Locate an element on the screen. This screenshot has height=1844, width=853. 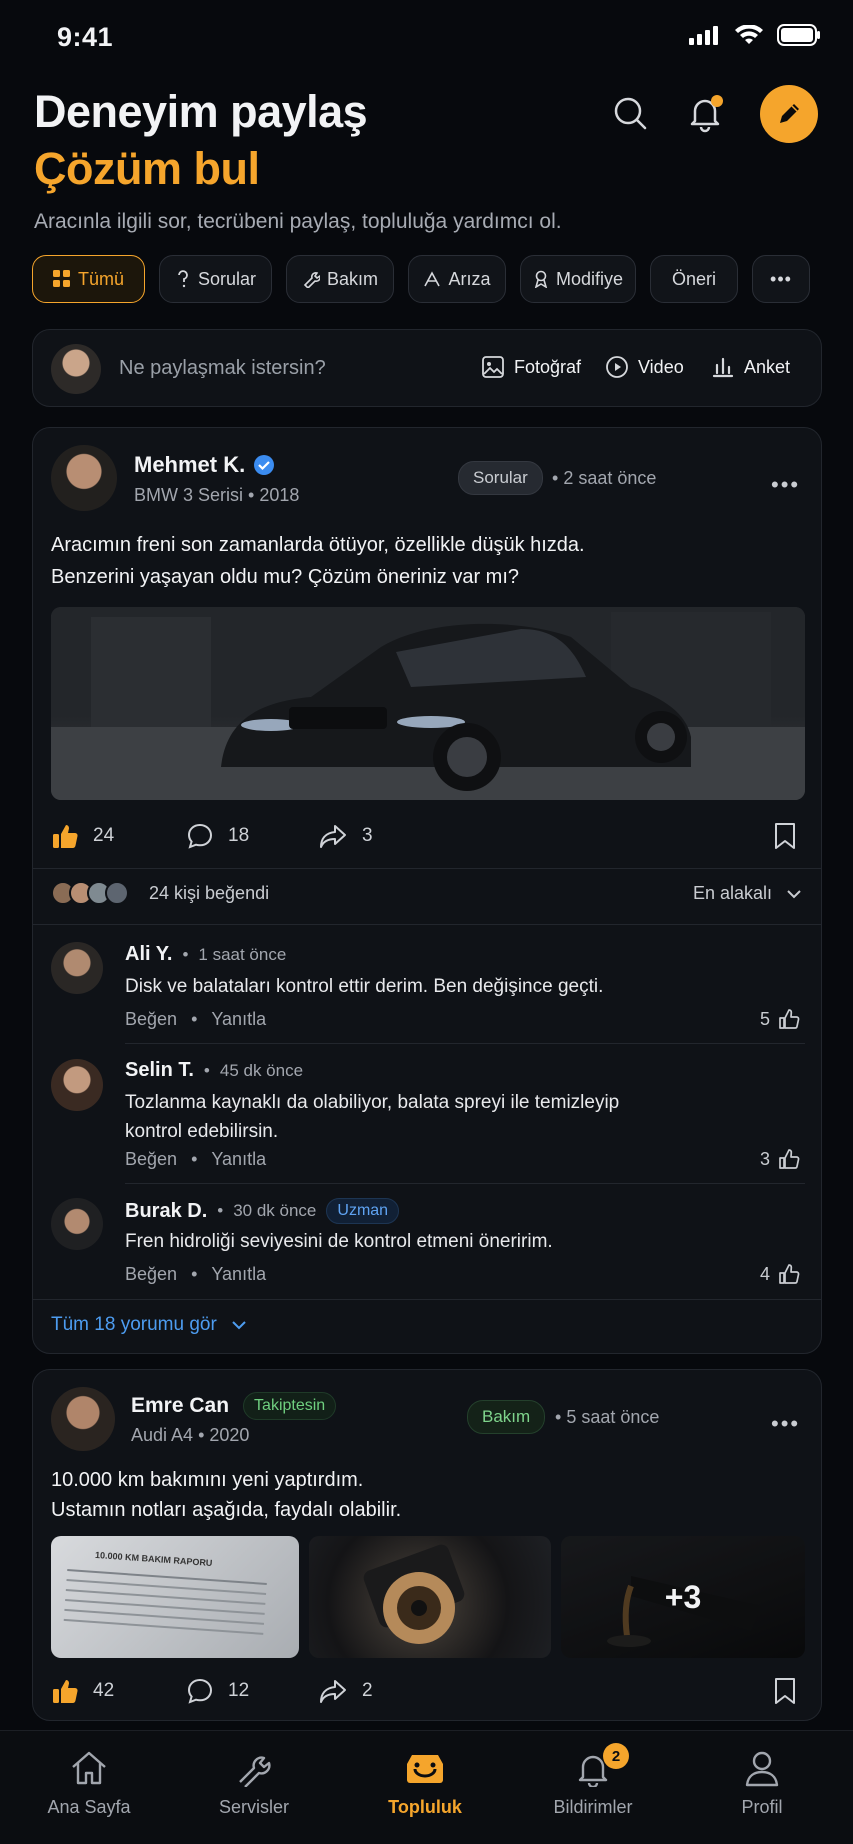
poll-button: Anket is located at coordinates (750, 367).